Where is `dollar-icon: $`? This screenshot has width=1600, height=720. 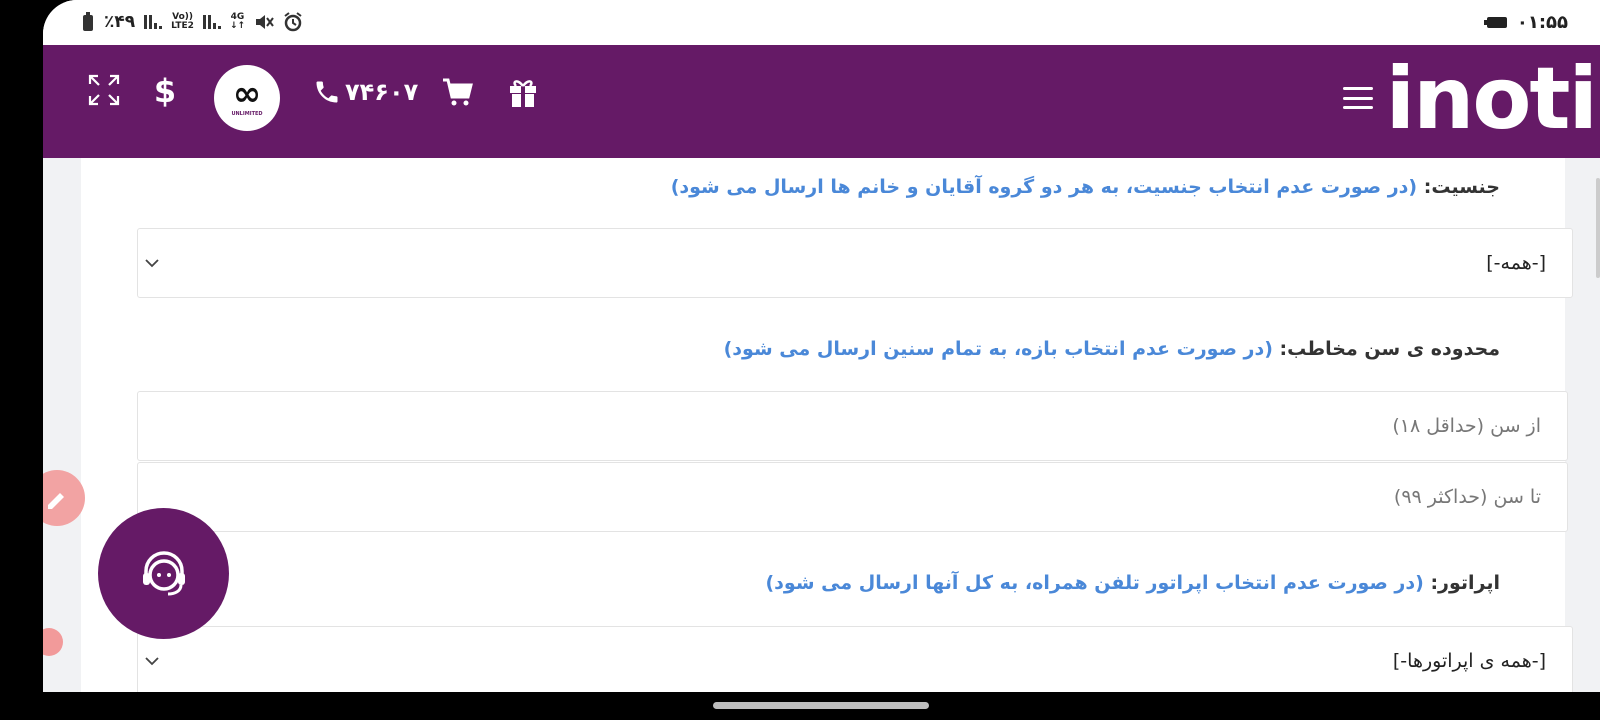
dollar-icon: $ is located at coordinates (165, 91).